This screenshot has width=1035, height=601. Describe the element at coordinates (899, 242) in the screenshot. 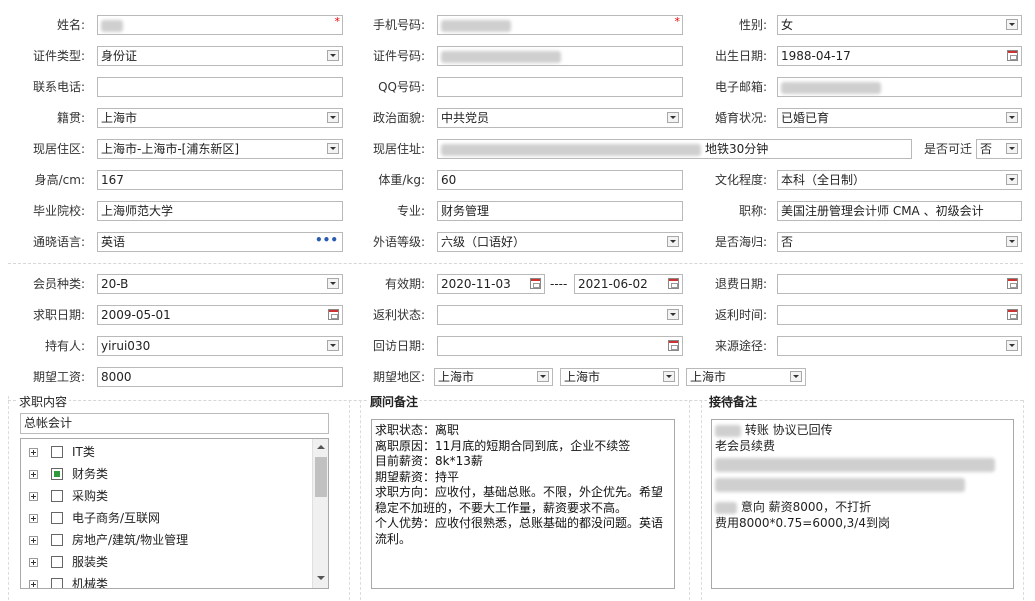

I see `overseas-select: 否` at that location.